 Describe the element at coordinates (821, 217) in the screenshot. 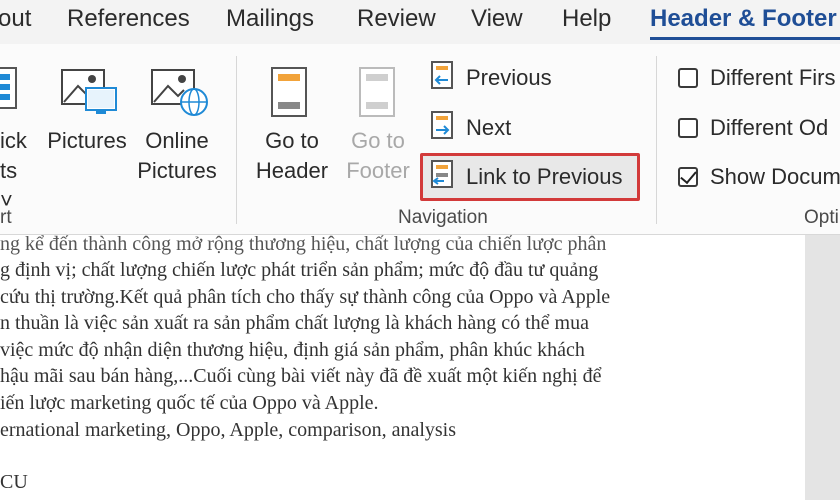

I see `options-group-label: Opti` at that location.